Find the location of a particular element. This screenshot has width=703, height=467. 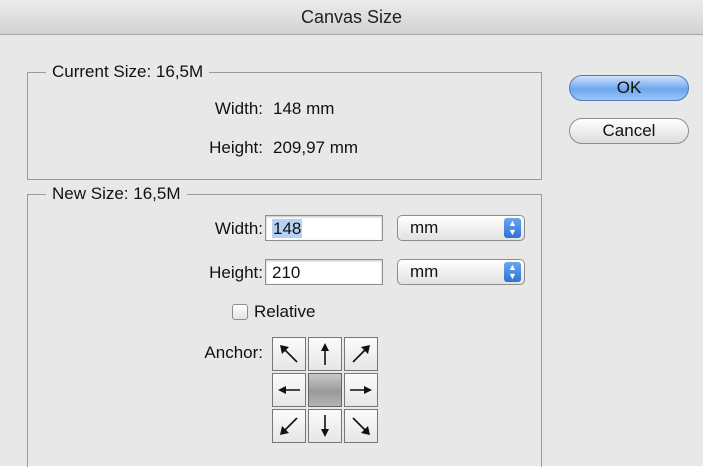

anchor-center is located at coordinates (325, 390).